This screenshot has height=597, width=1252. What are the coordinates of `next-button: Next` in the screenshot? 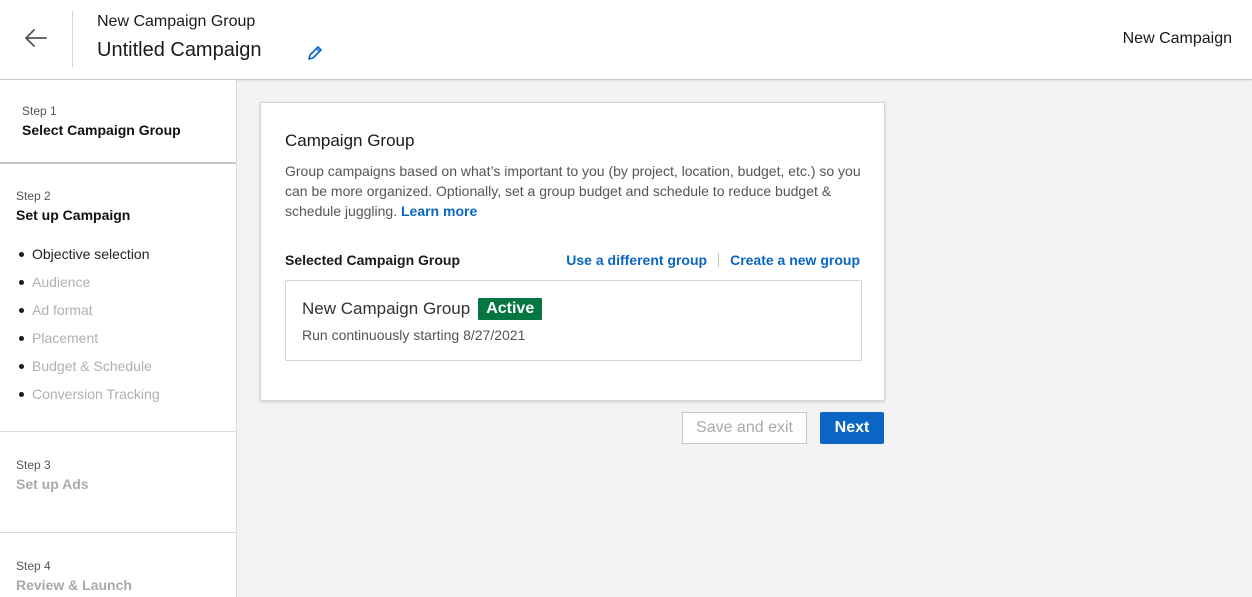 It's located at (852, 428).